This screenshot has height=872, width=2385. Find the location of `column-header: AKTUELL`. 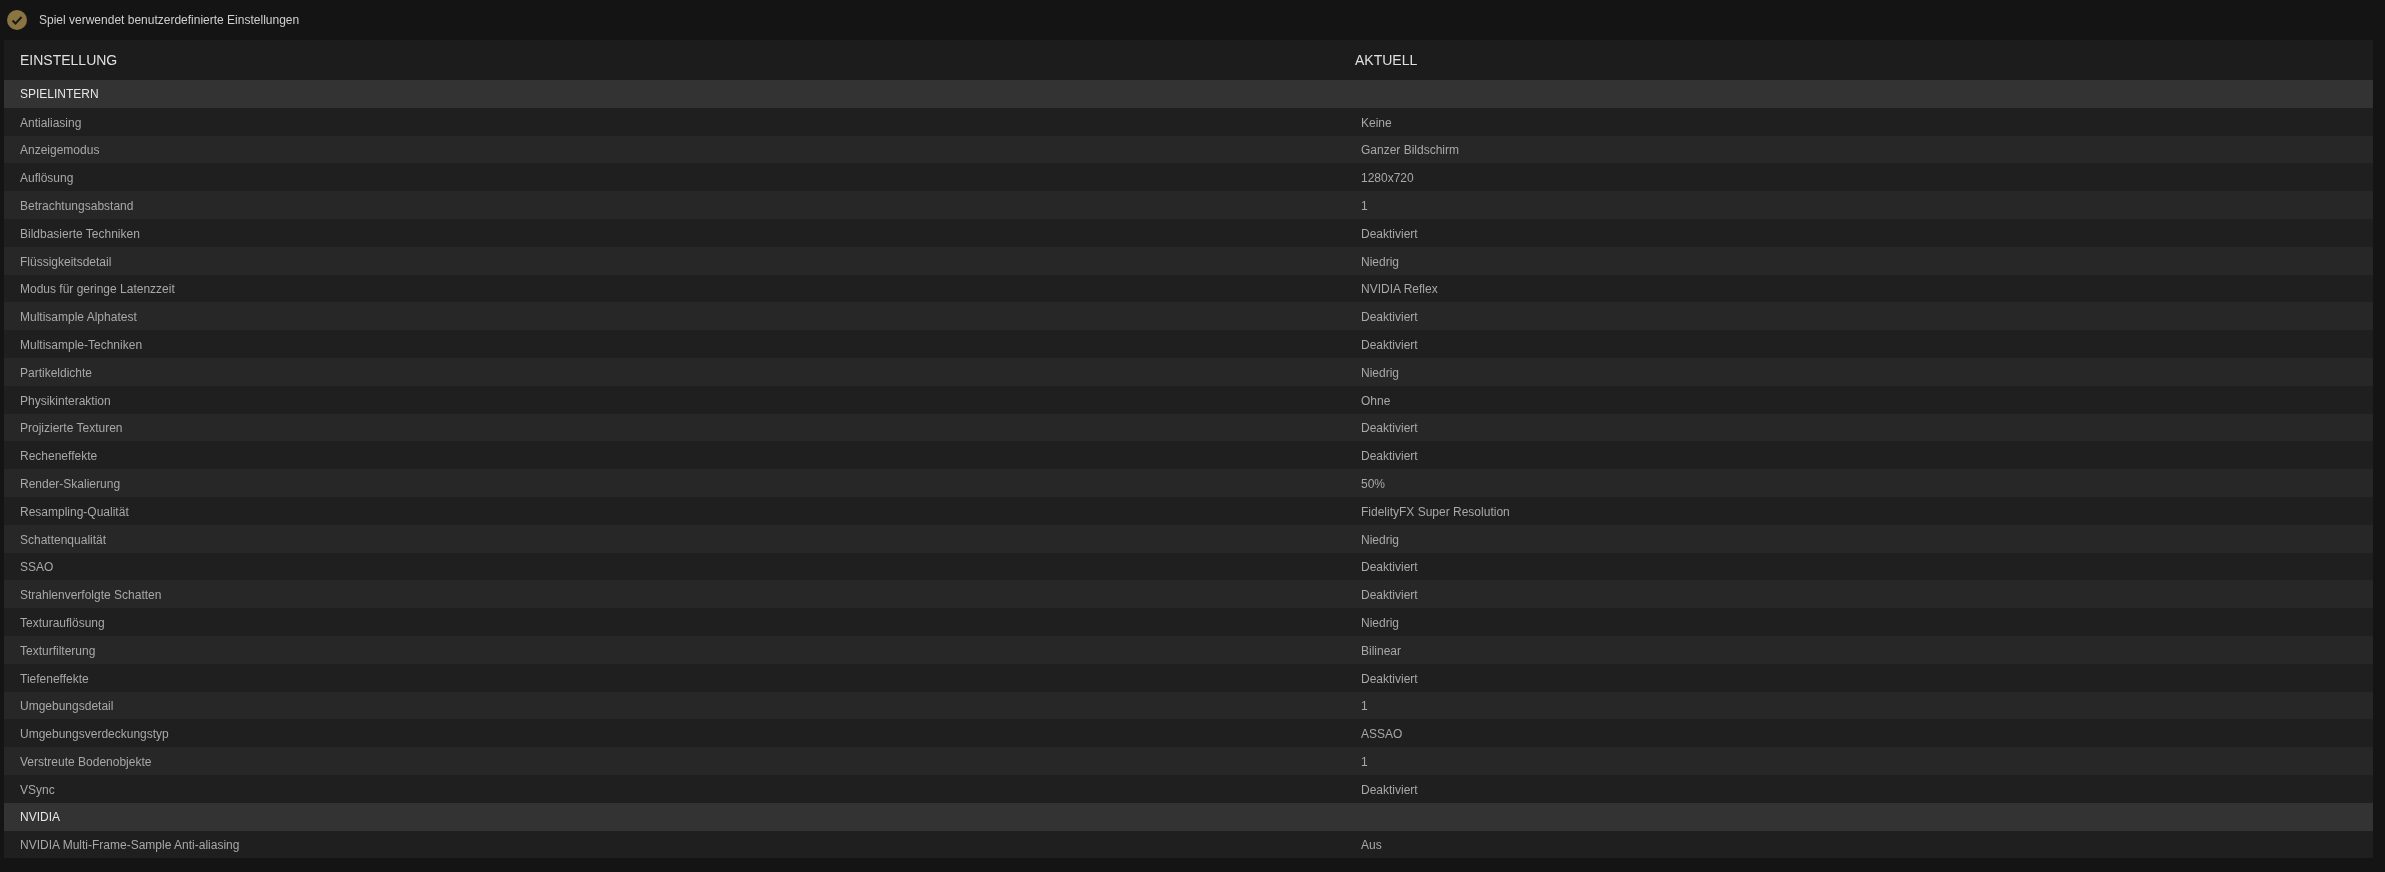

column-header: AKTUELL is located at coordinates (1386, 60).